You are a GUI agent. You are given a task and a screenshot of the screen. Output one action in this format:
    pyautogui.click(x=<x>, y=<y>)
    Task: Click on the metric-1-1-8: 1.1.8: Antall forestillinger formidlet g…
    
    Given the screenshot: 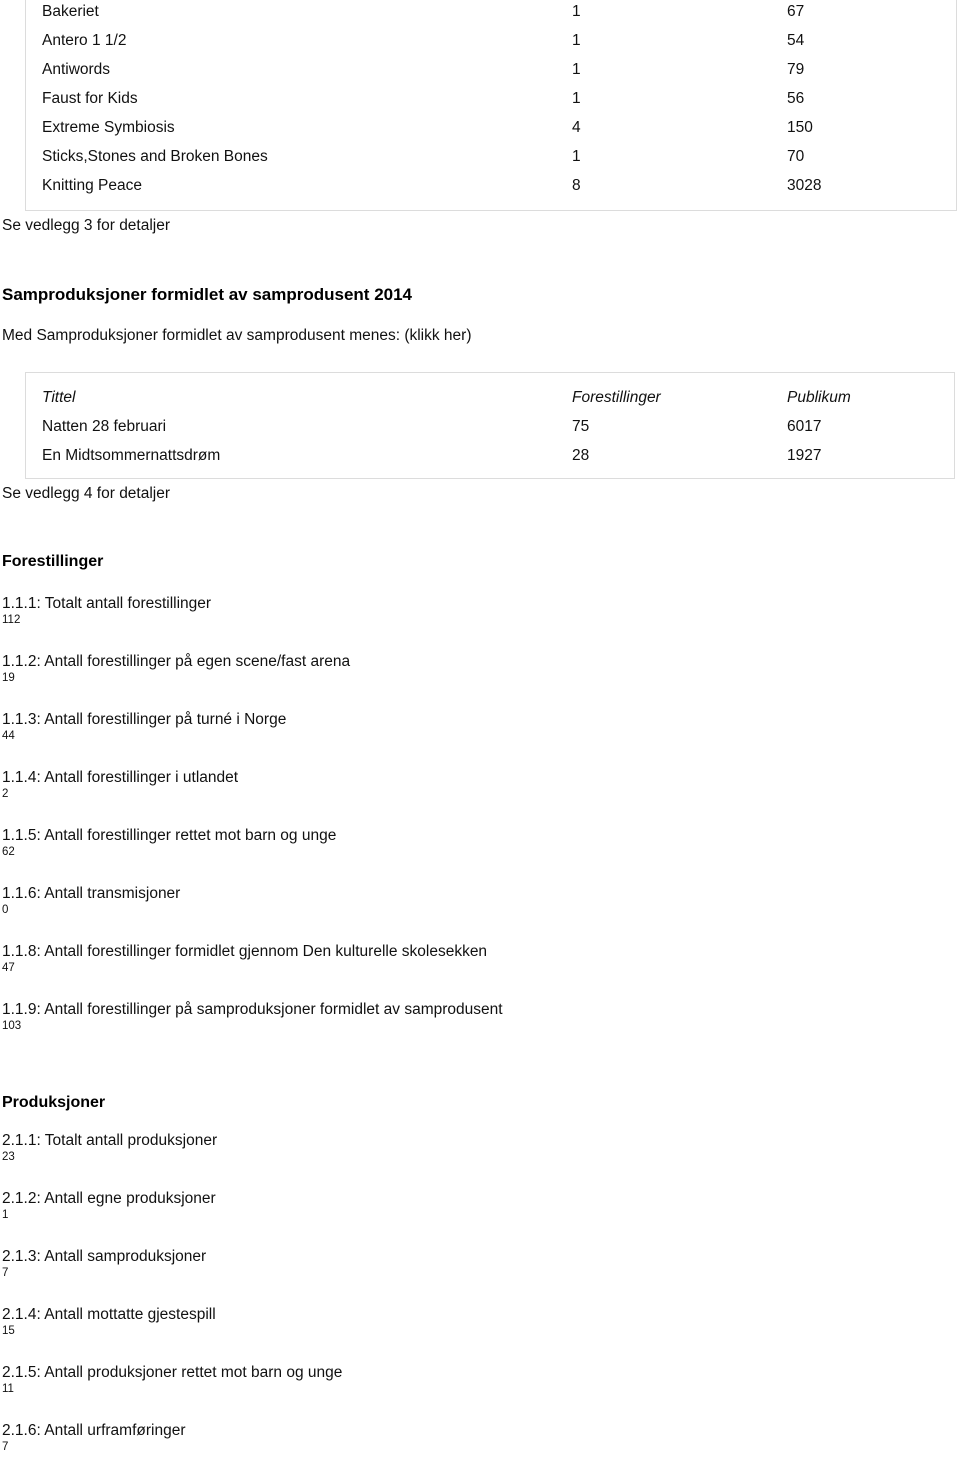 What is the action you would take?
    pyautogui.click(x=244, y=959)
    